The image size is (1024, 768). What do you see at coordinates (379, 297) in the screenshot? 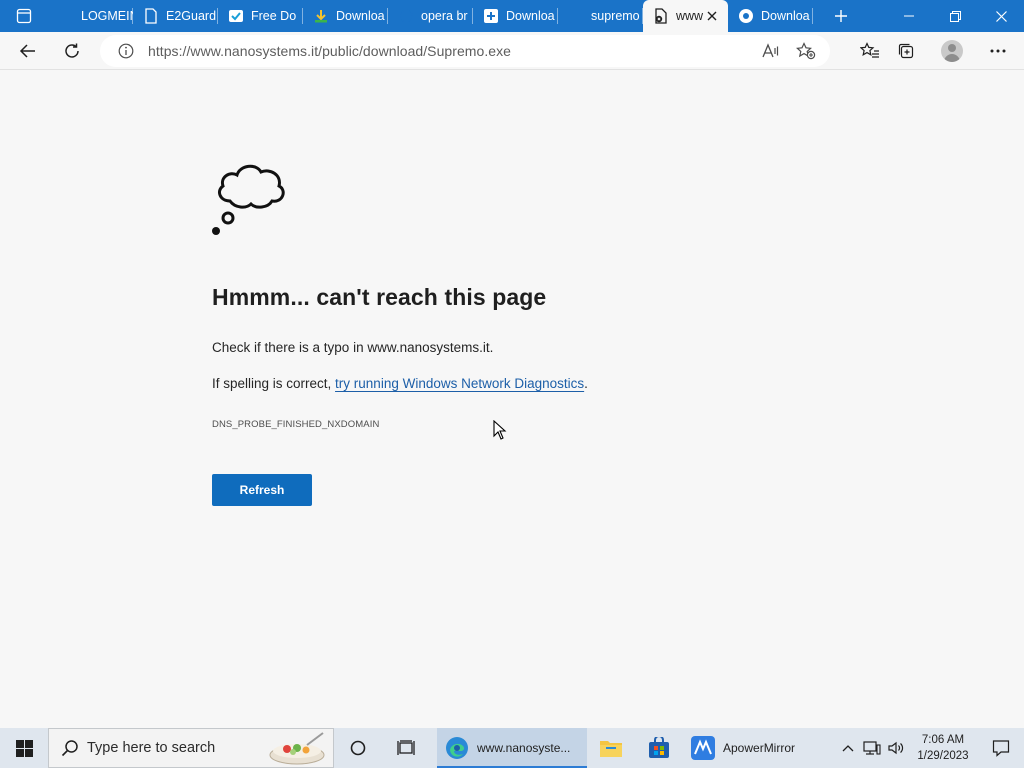
I see `error-title: Hmmm... can't reach this page` at bounding box center [379, 297].